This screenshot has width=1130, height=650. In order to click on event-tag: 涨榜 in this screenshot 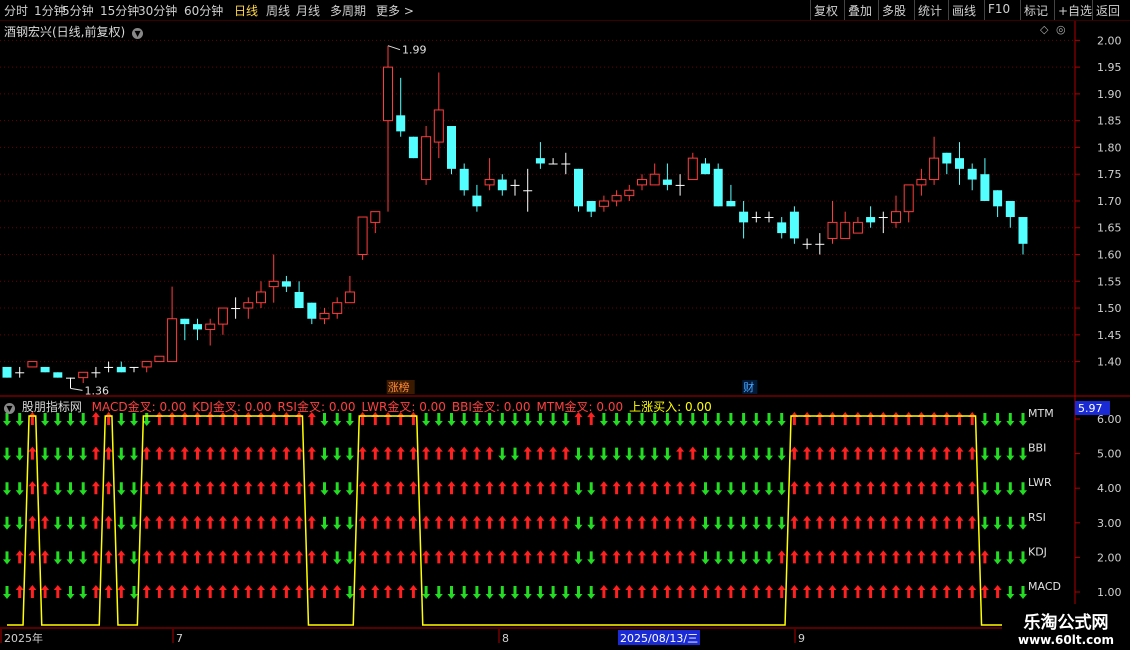, I will do `click(399, 387)`.